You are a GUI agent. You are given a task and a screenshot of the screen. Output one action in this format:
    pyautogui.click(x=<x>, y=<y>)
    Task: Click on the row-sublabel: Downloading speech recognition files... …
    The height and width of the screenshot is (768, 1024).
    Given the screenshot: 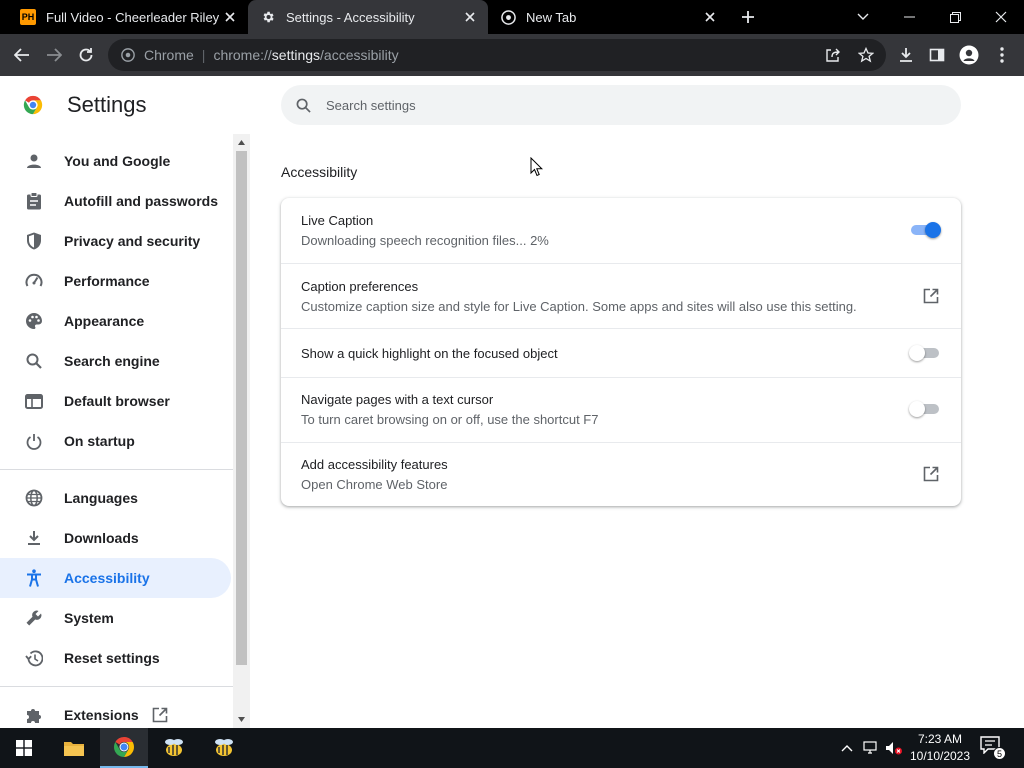 What is the action you would take?
    pyautogui.click(x=425, y=240)
    